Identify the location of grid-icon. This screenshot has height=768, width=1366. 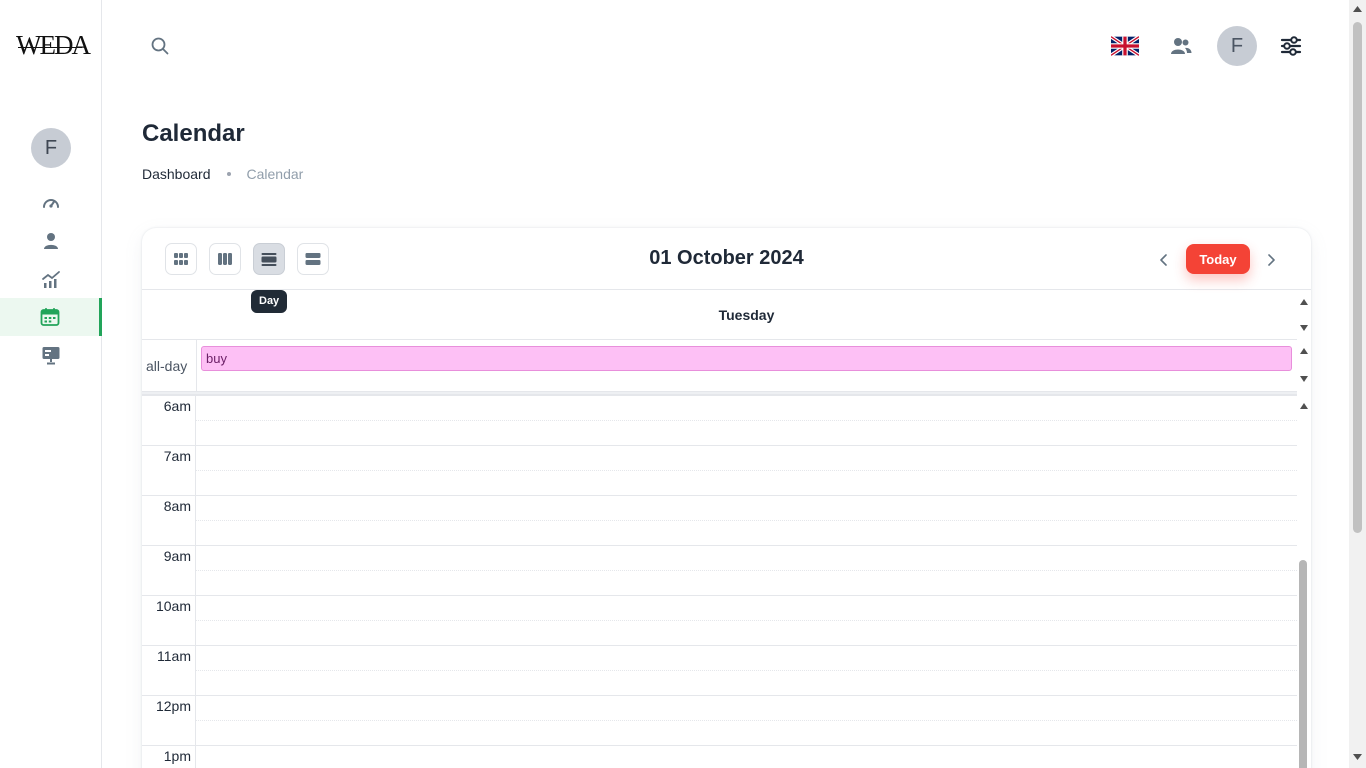
(181, 259).